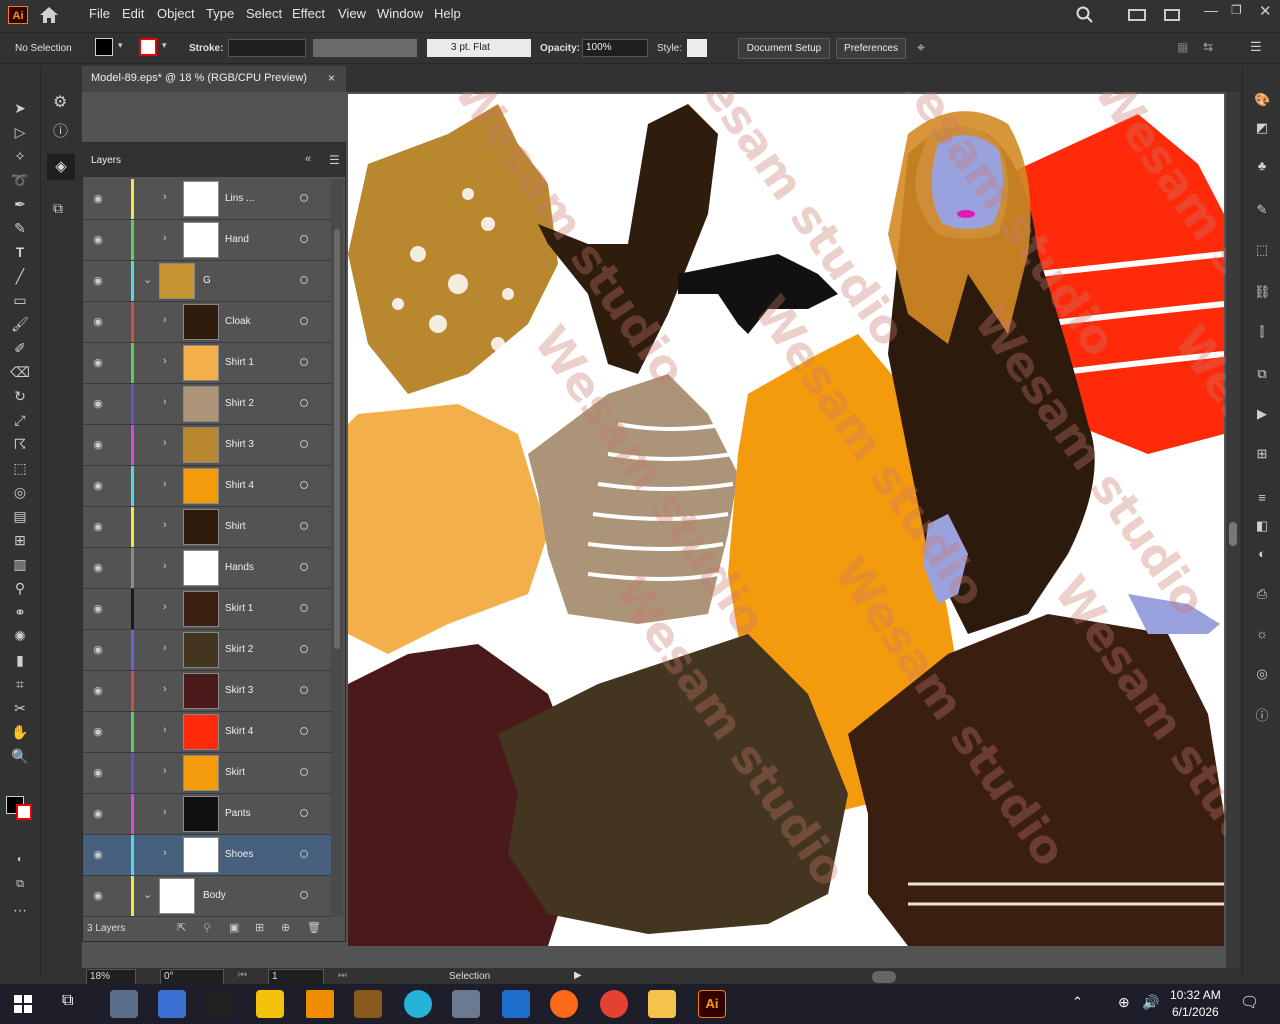 Image resolution: width=1280 pixels, height=1024 pixels. I want to click on layer-name: Skirt 3, so click(239, 690).